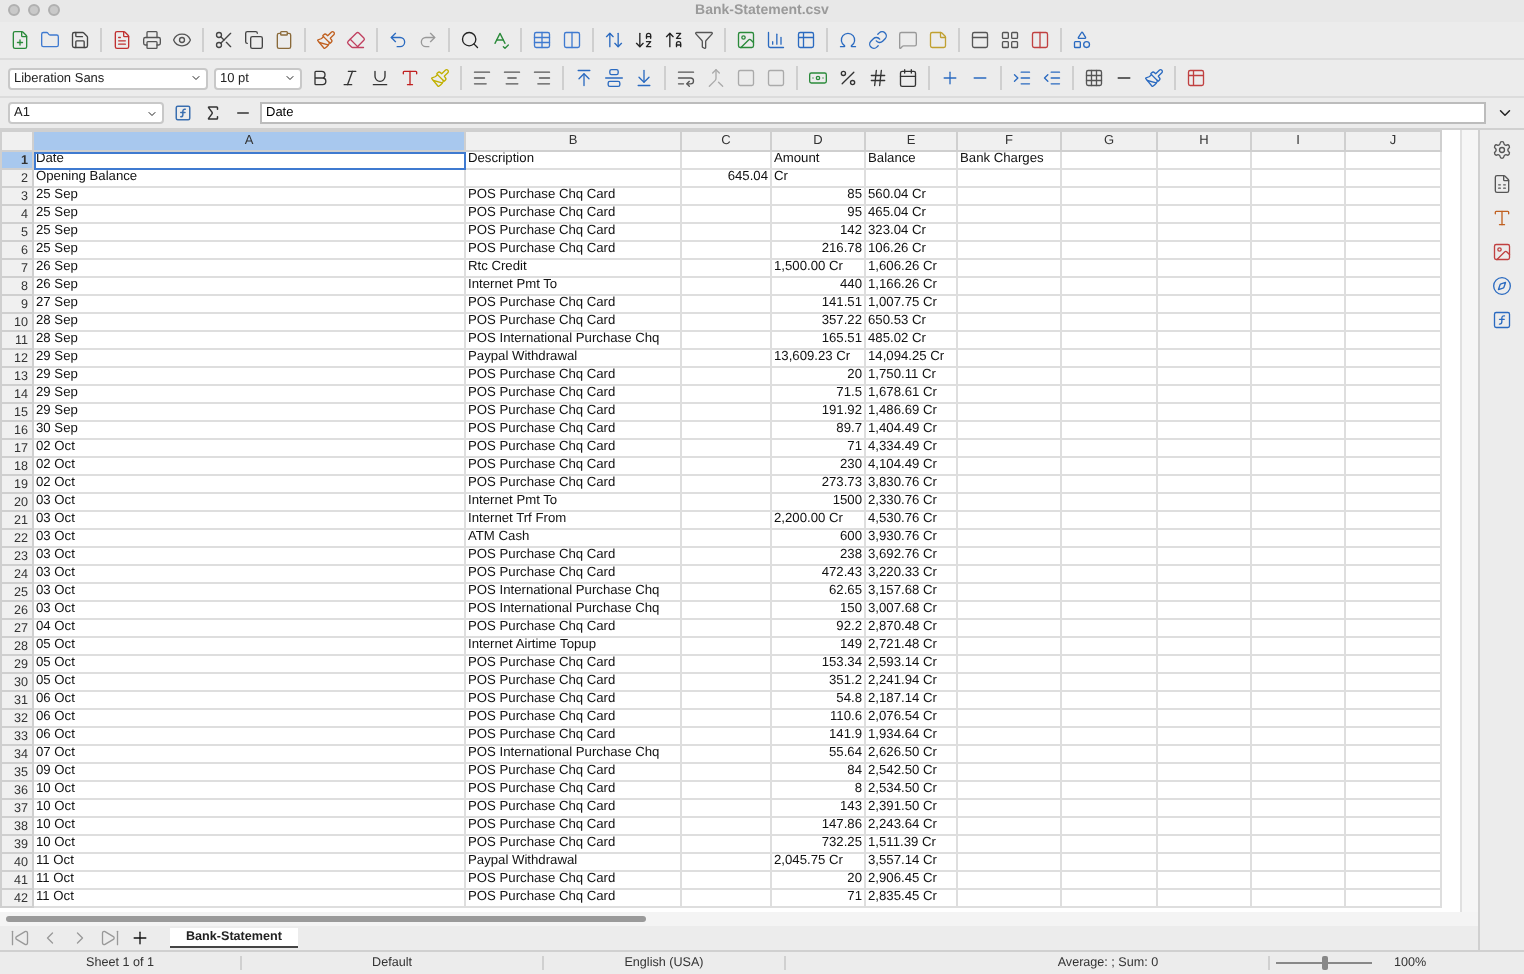 The image size is (1524, 974). What do you see at coordinates (254, 40) in the screenshot?
I see `copy-icon` at bounding box center [254, 40].